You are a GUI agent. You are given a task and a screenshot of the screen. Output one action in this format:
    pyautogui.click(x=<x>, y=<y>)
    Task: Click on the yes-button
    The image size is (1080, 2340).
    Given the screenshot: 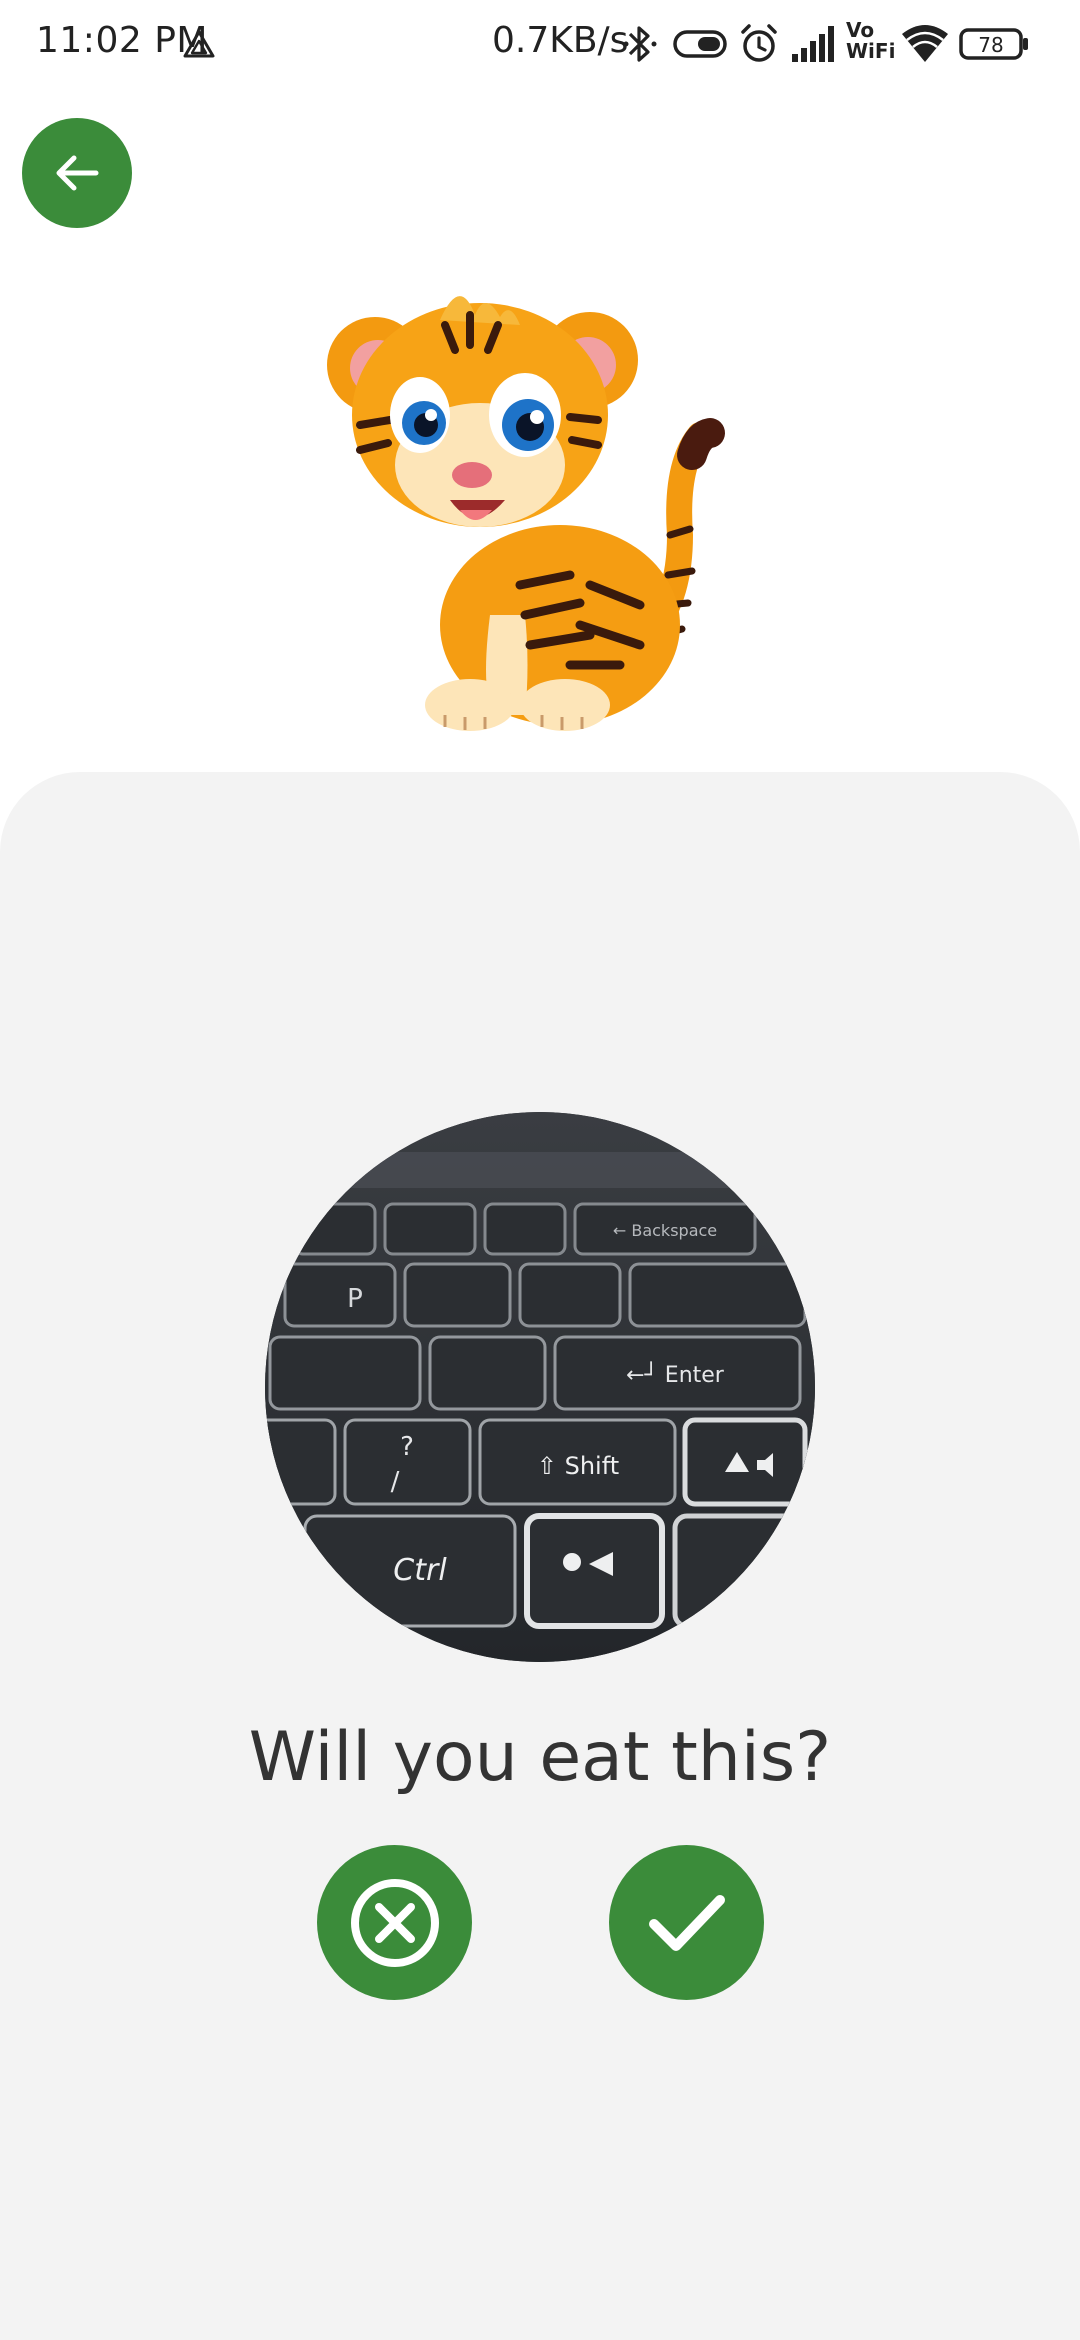 What is the action you would take?
    pyautogui.click(x=686, y=1922)
    